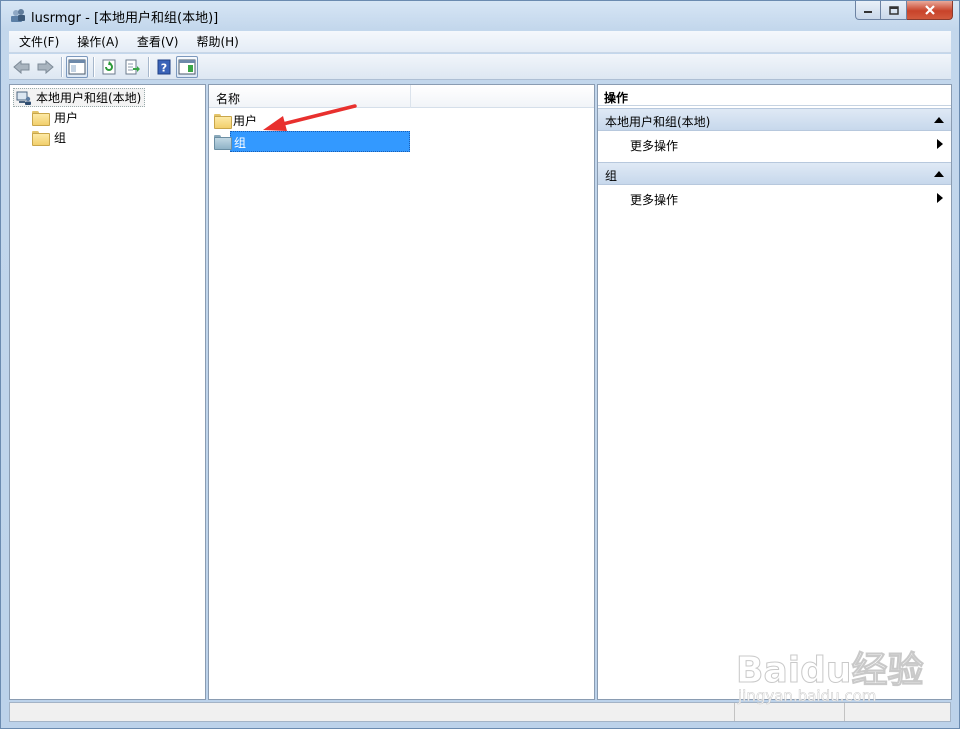 Image resolution: width=960 pixels, height=729 pixels. What do you see at coordinates (480, 67) in the screenshot?
I see `toolbar: ?` at bounding box center [480, 67].